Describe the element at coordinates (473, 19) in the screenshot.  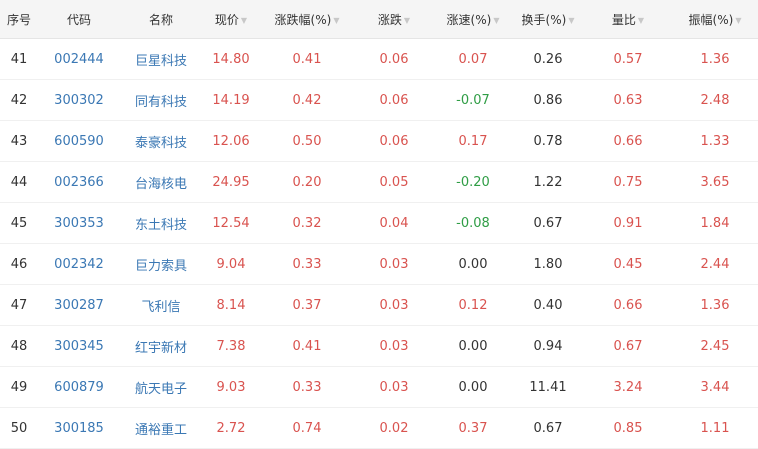
I see `column-header-speed: 涨速(%) ▼` at that location.